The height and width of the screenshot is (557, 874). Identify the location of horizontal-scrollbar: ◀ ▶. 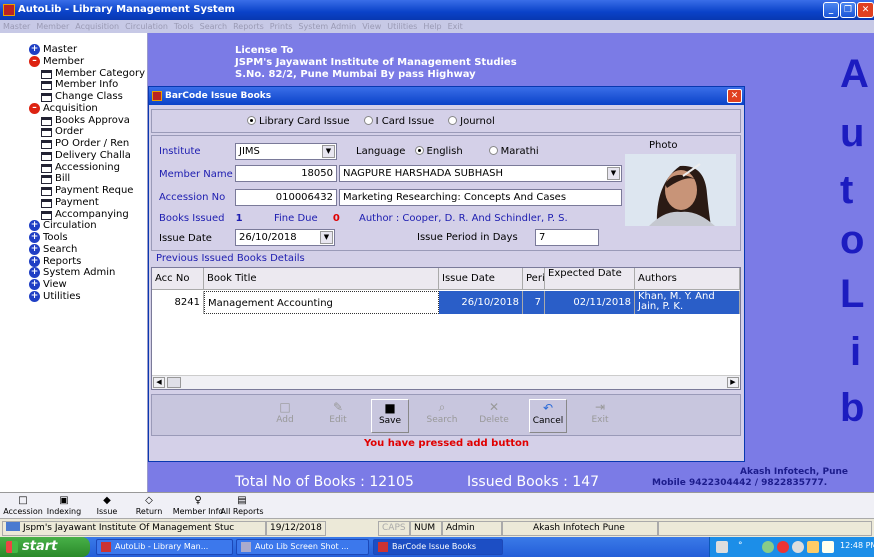
(446, 382).